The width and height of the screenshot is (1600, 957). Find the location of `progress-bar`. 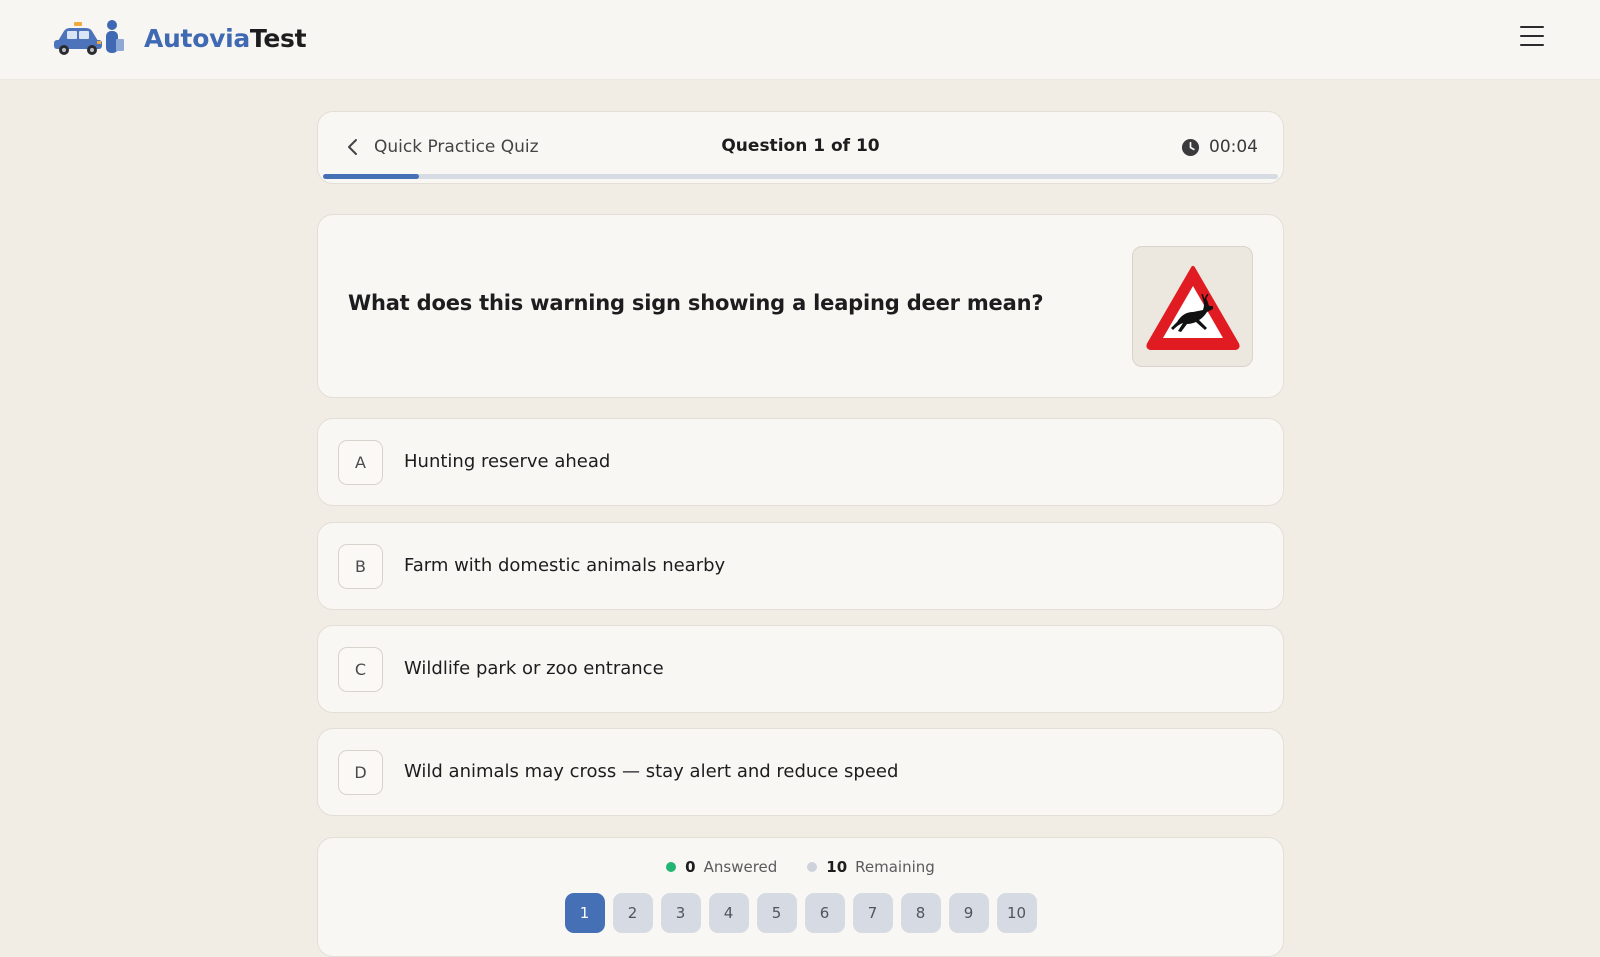

progress-bar is located at coordinates (800, 176).